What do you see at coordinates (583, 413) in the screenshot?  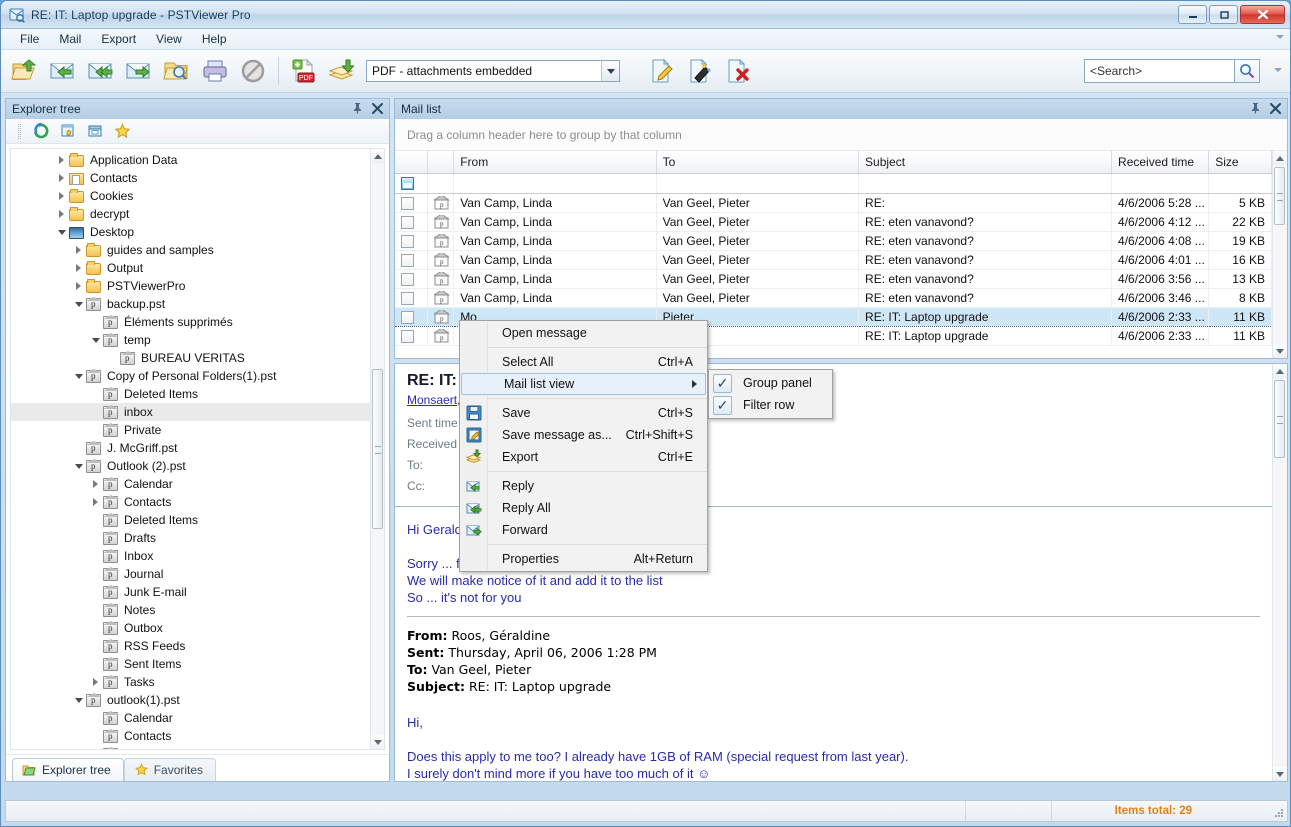 I see `context-menu-item-save: Save Ctrl+S` at bounding box center [583, 413].